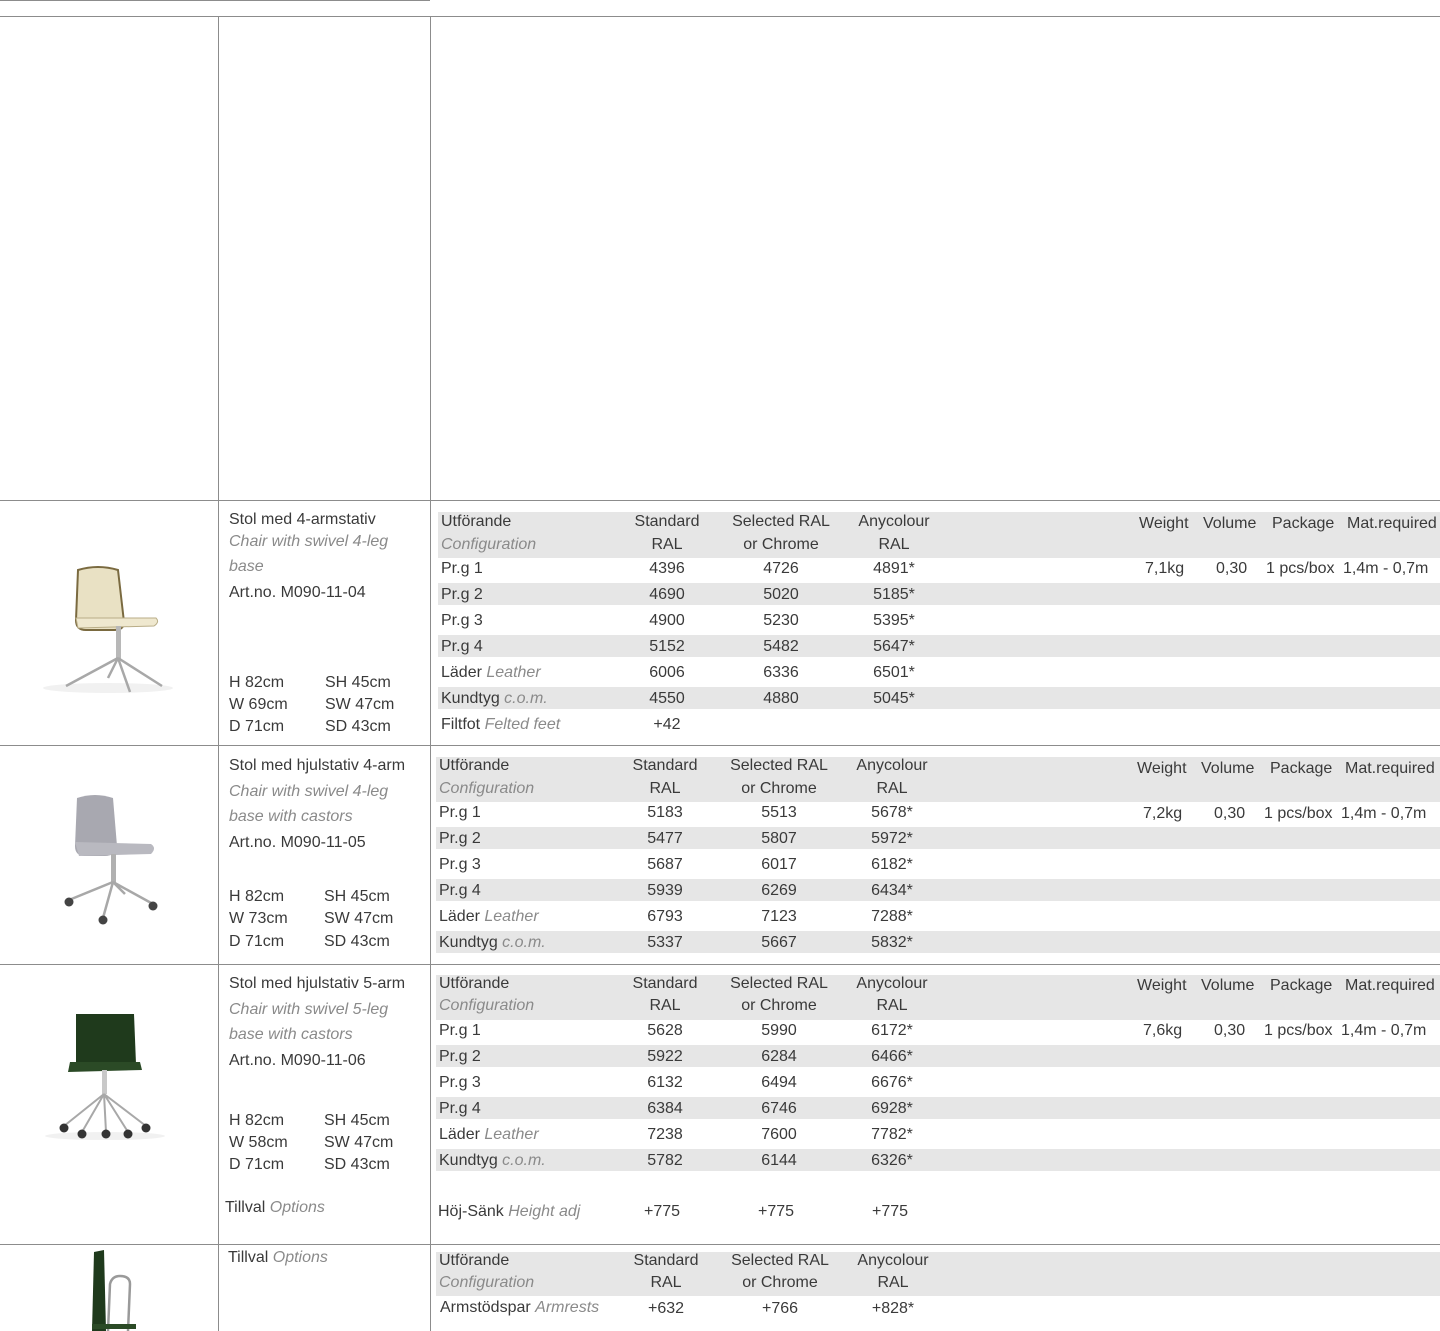  What do you see at coordinates (667, 620) in the screenshot?
I see `standard-value: 4900` at bounding box center [667, 620].